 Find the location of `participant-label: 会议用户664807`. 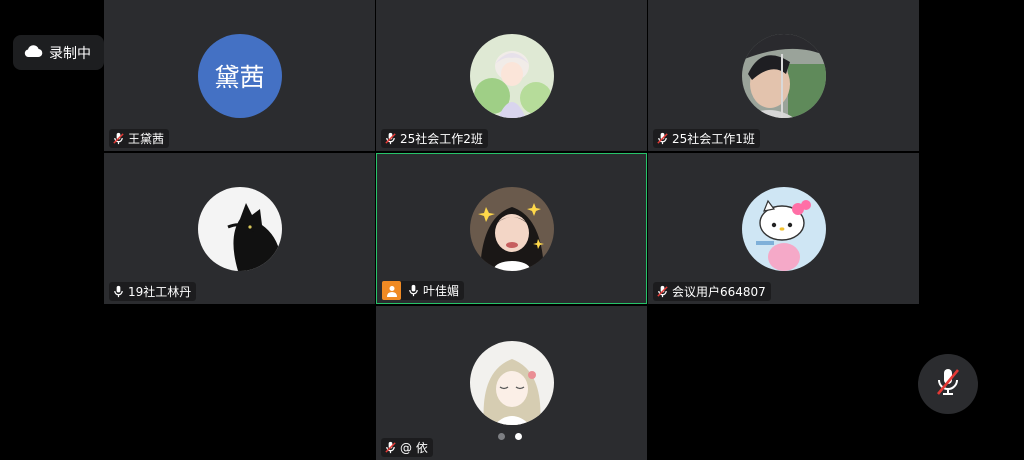

participant-label: 会议用户664807 is located at coordinates (712, 291).